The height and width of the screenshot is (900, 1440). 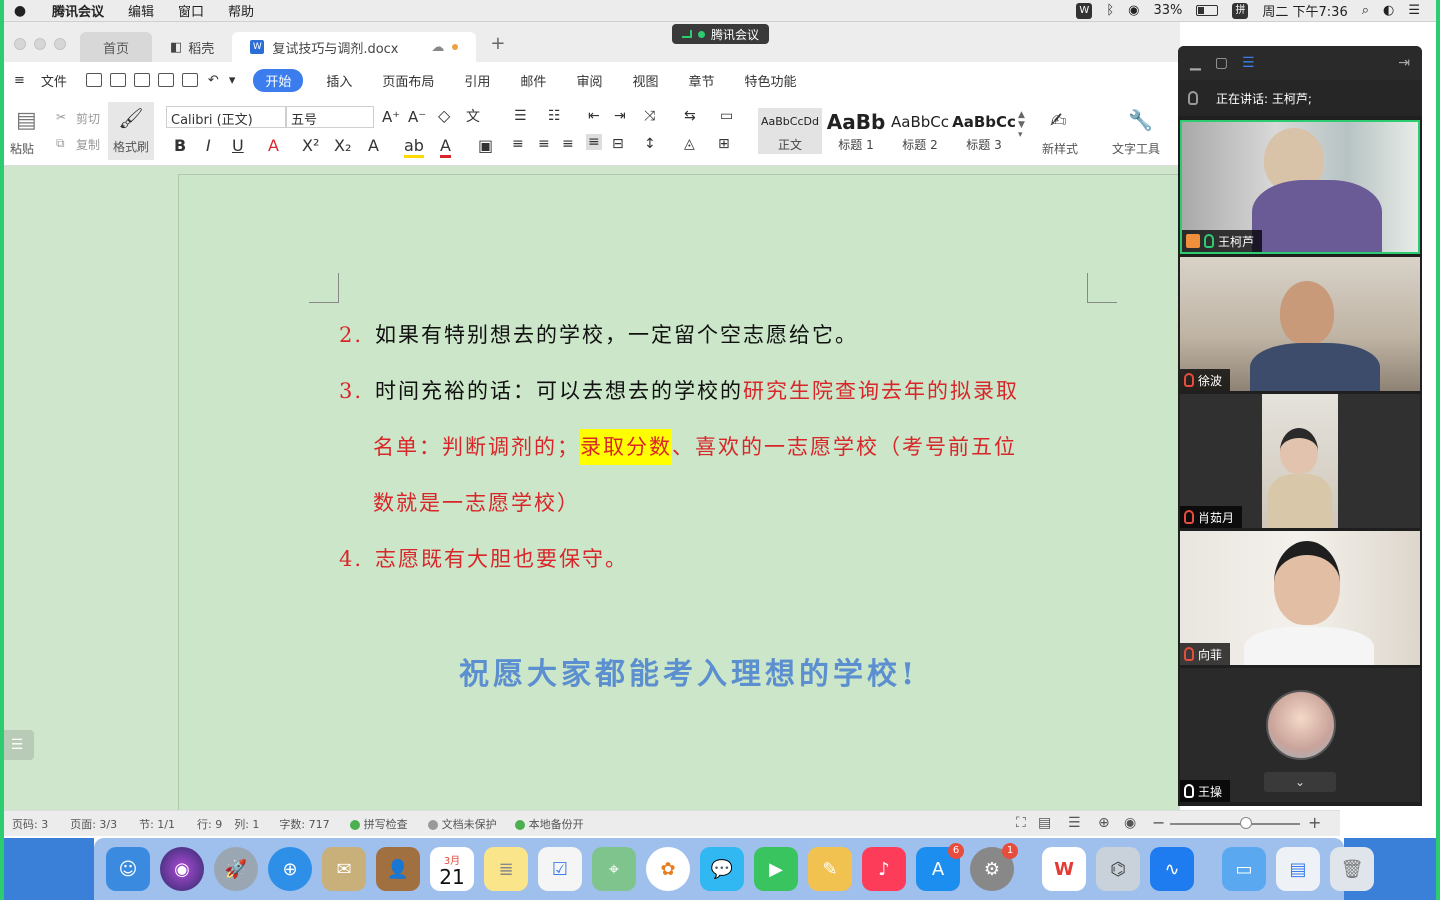 What do you see at coordinates (1021, 125) in the screenshot?
I see `styles-scroll-icon: ▲ ▼ ▾` at bounding box center [1021, 125].